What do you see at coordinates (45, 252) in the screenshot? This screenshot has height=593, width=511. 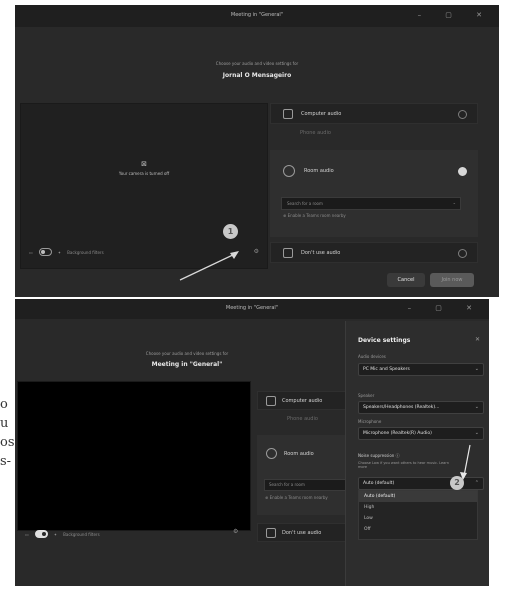 I see `camera-toggle` at bounding box center [45, 252].